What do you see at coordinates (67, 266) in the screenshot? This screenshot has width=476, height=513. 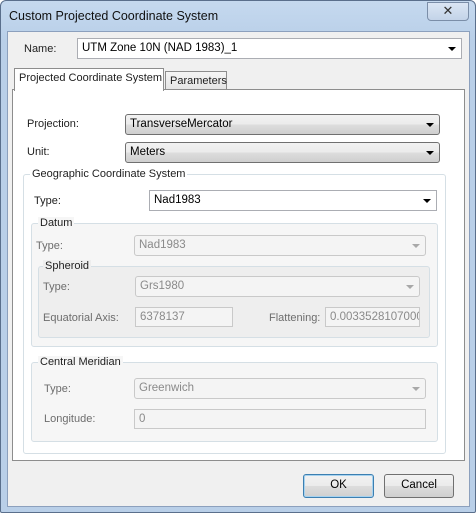 I see `spheroid-group-title: Spheroid` at bounding box center [67, 266].